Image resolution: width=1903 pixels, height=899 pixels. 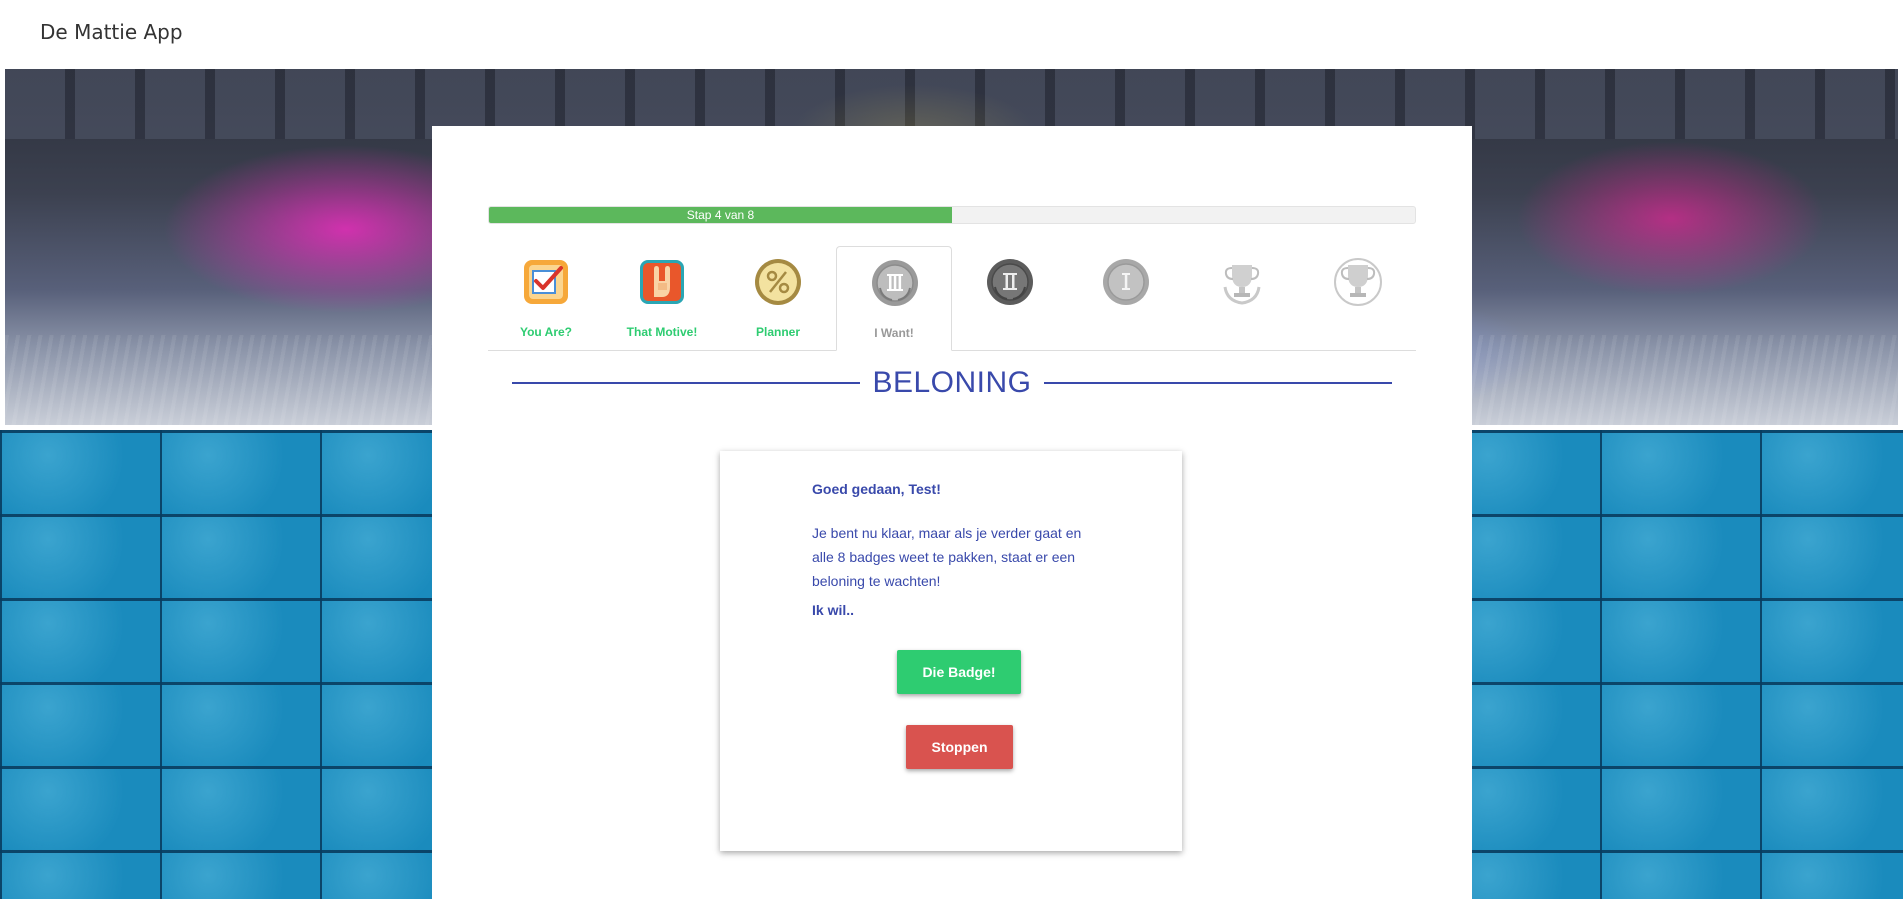 What do you see at coordinates (833, 610) in the screenshot?
I see `choice-prompt: Ik wil..` at bounding box center [833, 610].